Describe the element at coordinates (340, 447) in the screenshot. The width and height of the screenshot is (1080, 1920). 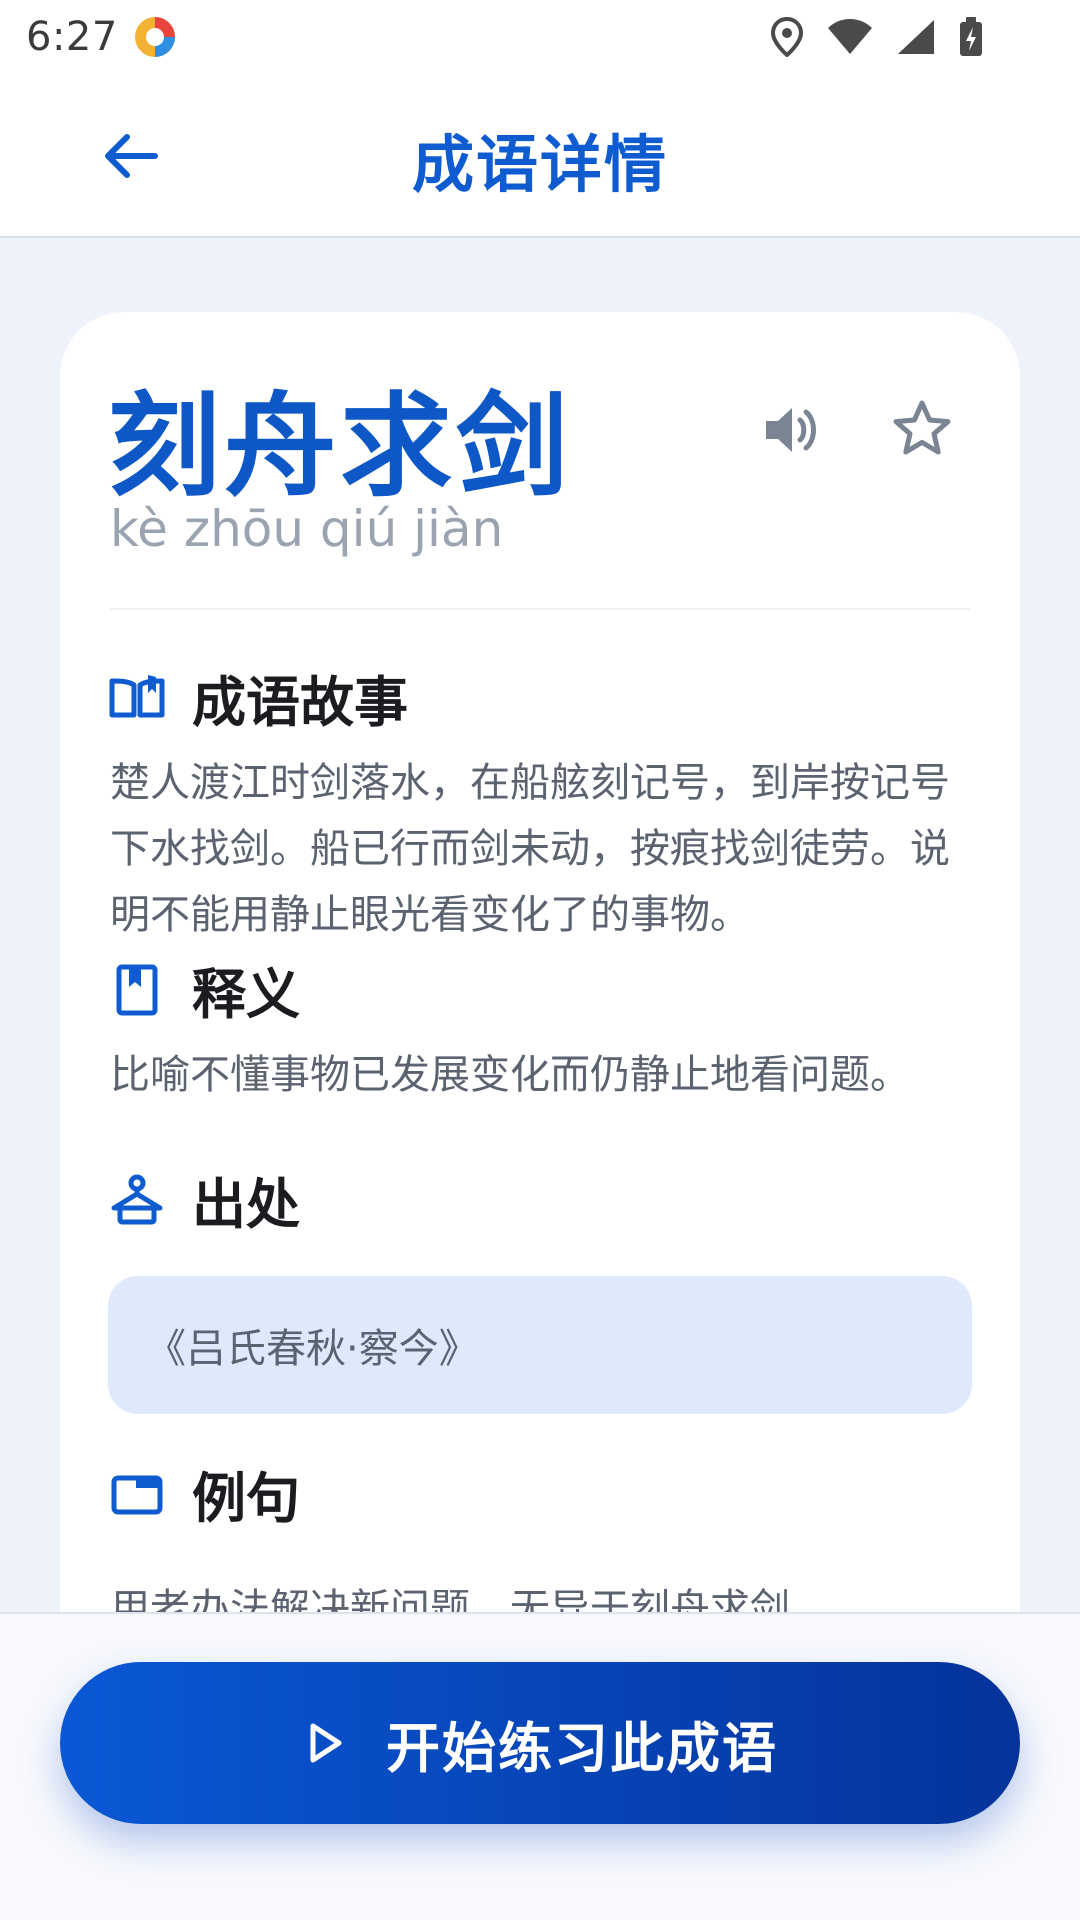
I see `idiom-title: 刻舟求剑` at that location.